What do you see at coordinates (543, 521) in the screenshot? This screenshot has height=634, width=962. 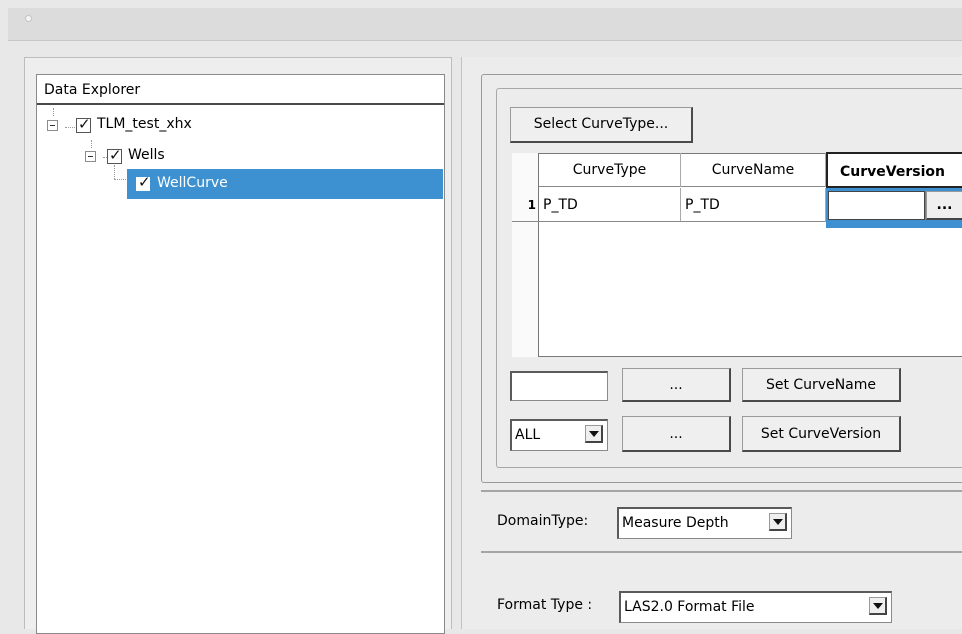 I see `domaintype-label: DomainType:` at bounding box center [543, 521].